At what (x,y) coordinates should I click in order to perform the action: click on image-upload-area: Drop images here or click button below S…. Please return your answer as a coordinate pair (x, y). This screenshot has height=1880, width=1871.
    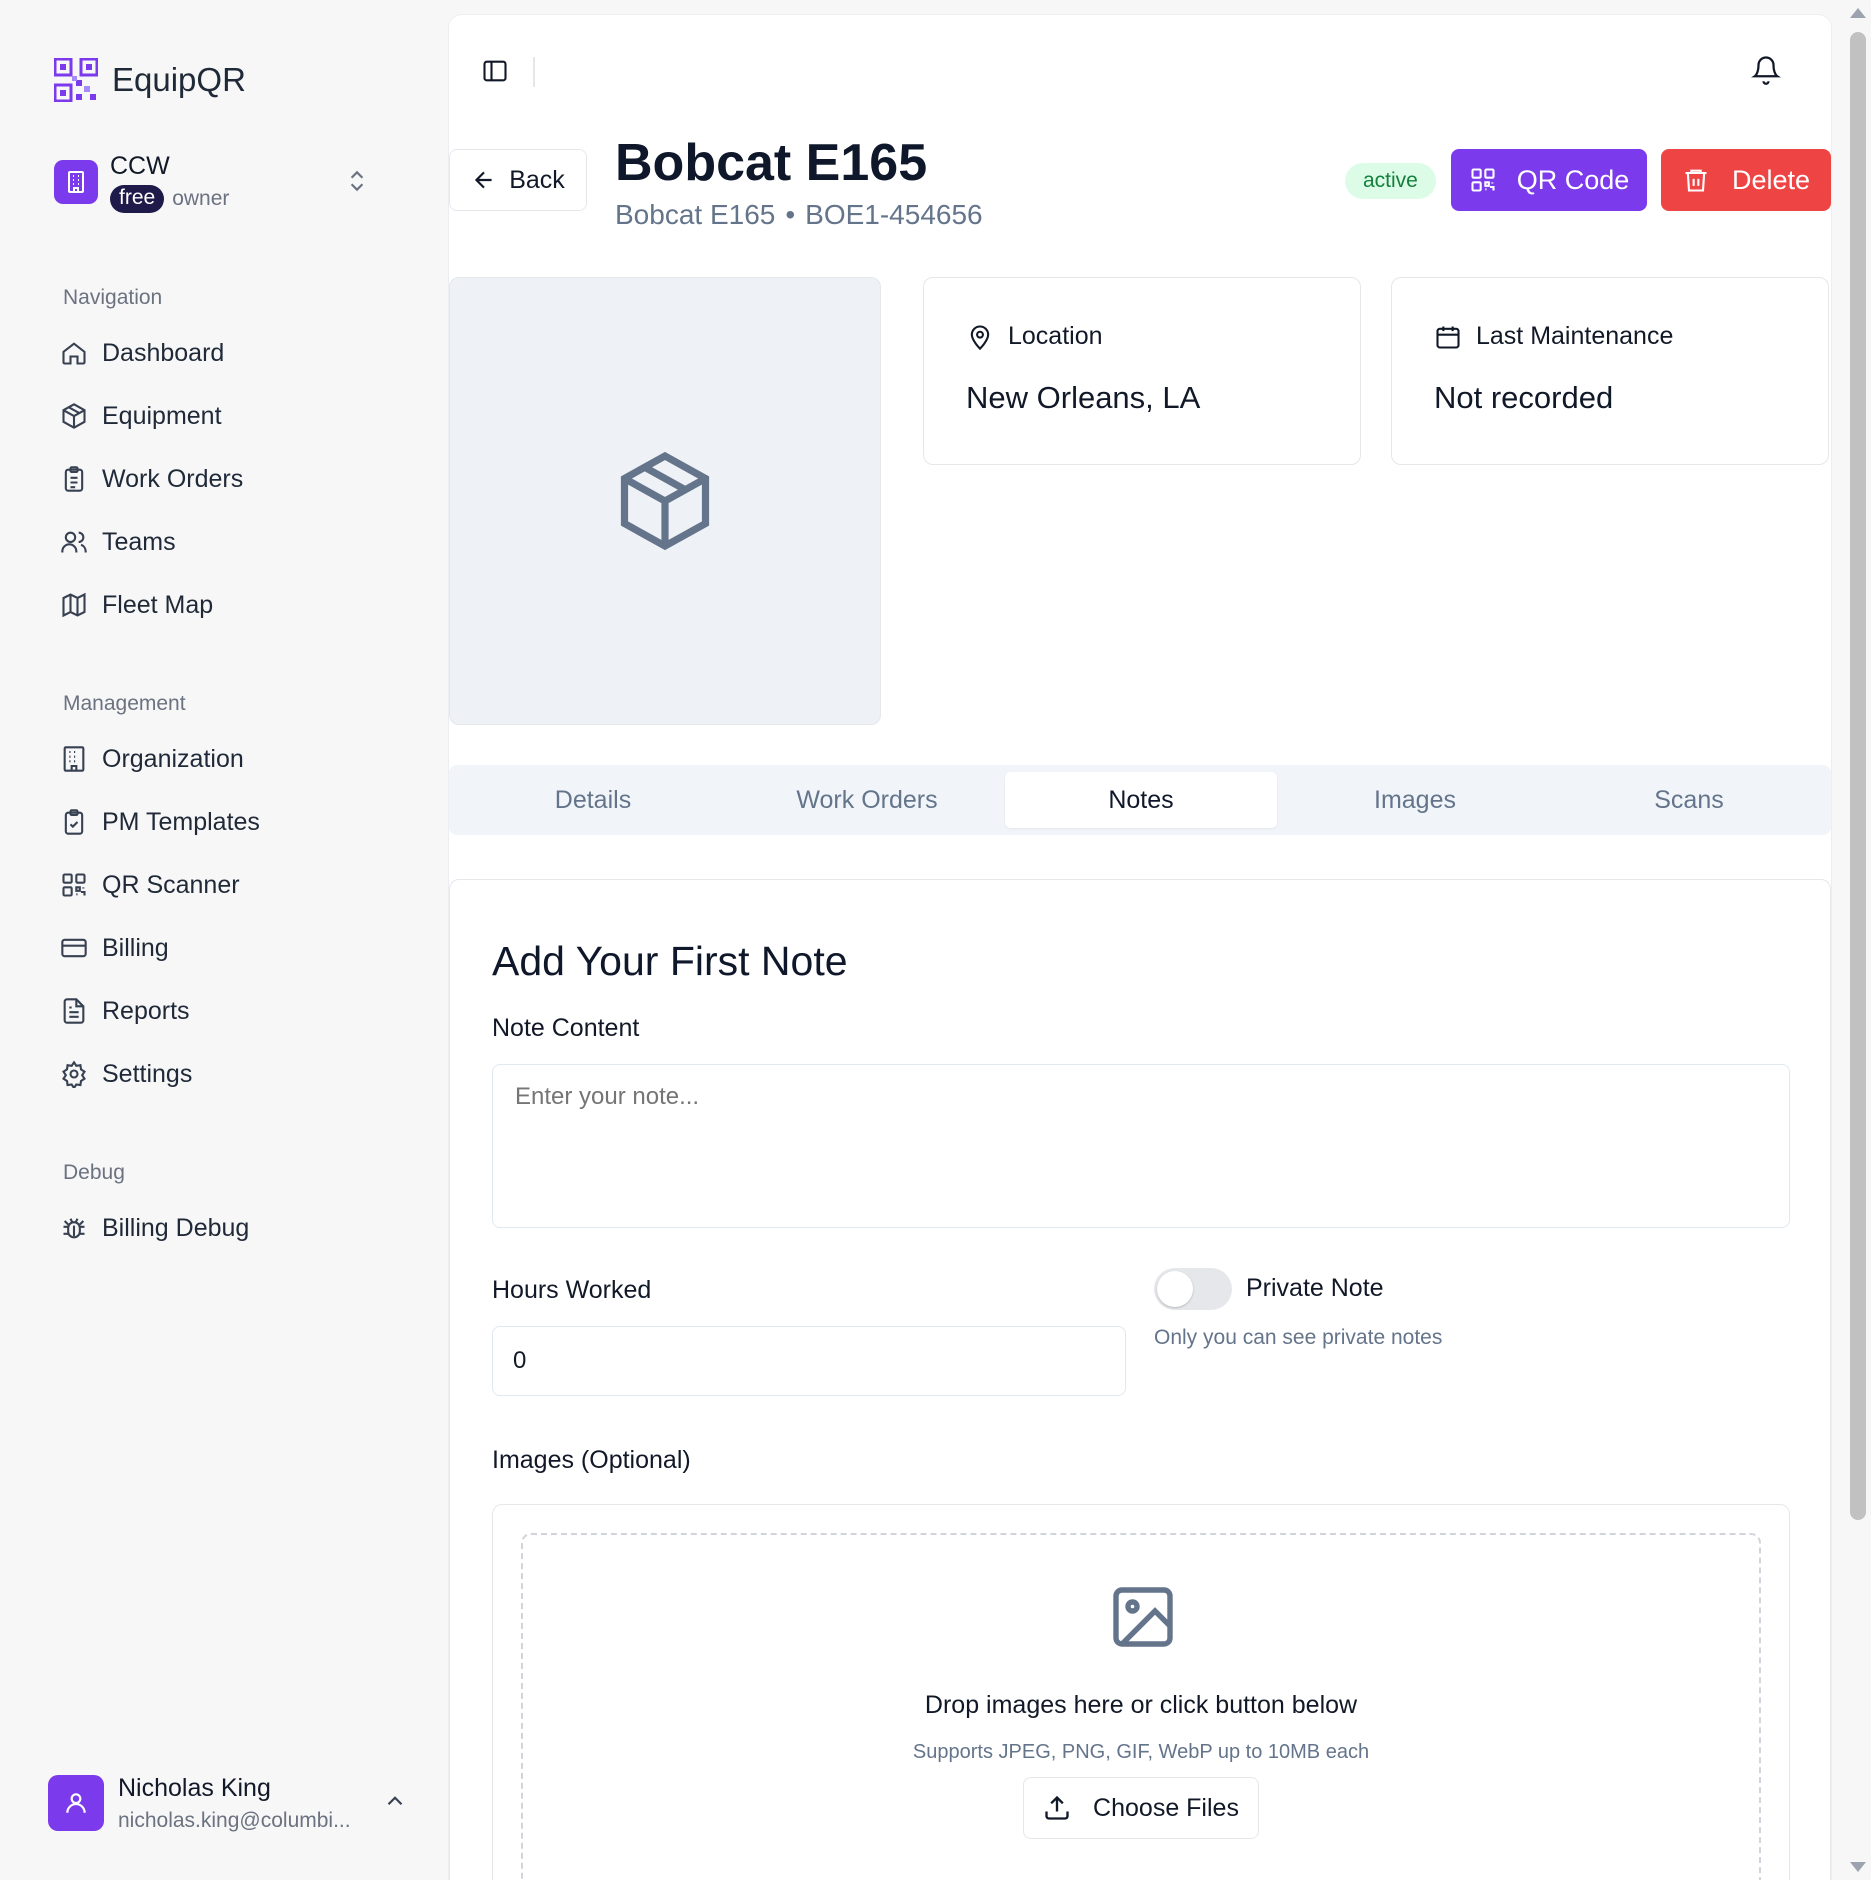
    Looking at the image, I should click on (1141, 1692).